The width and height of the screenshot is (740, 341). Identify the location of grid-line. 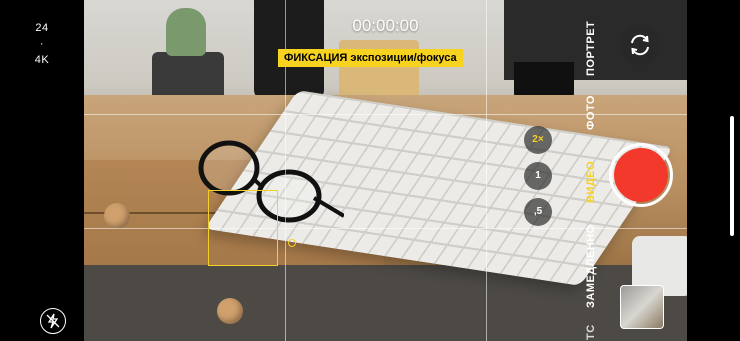
(486, 170).